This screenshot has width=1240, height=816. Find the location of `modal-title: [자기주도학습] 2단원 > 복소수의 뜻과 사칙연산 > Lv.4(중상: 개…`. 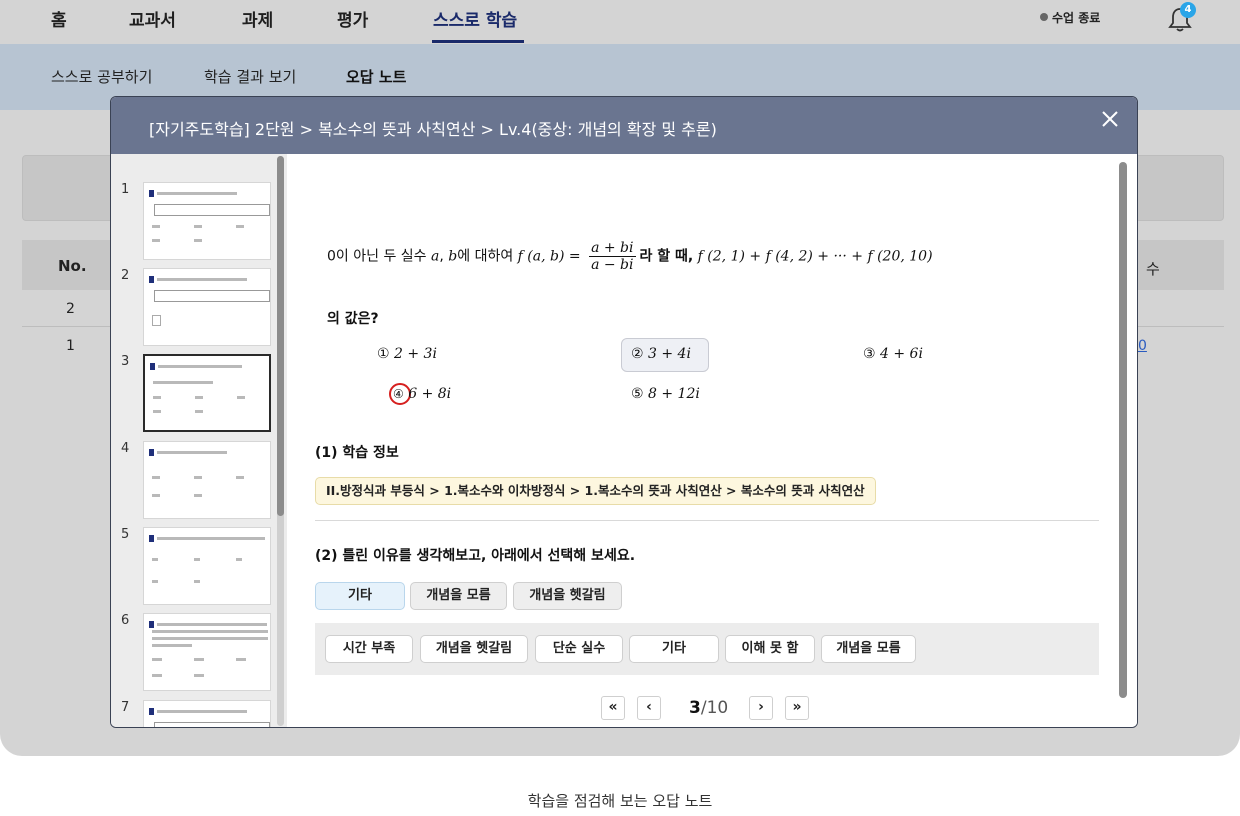

modal-title: [자기주도학습] 2단원 > 복소수의 뜻과 사칙연산 > Lv.4(중상: 개… is located at coordinates (433, 129).